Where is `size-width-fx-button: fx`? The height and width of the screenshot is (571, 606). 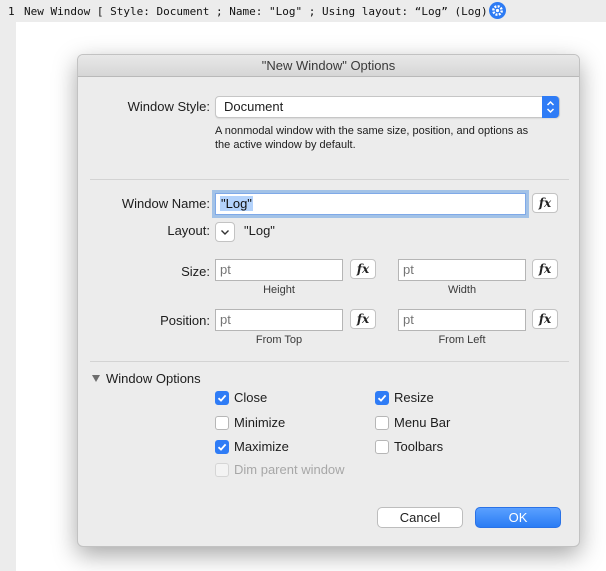
size-width-fx-button: fx is located at coordinates (545, 269).